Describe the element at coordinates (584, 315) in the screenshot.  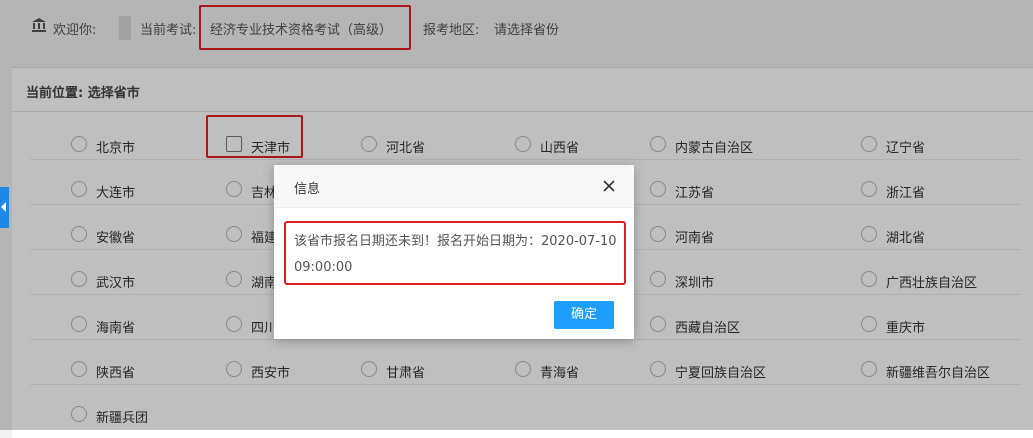
I see `ok-button: 确定` at that location.